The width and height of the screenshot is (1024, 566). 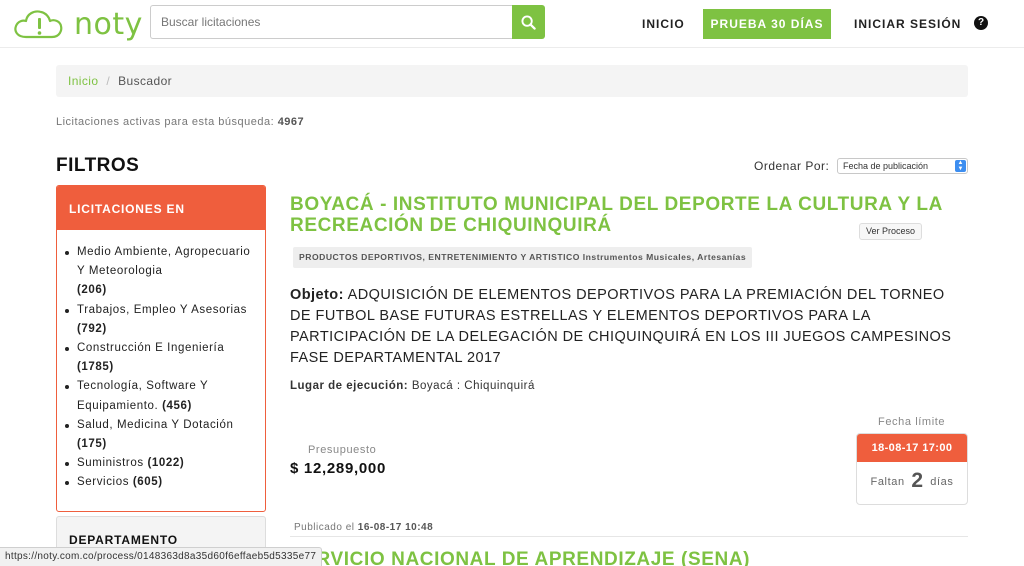 I want to click on breadcrumb: Inicio / Buscador, so click(x=512, y=81).